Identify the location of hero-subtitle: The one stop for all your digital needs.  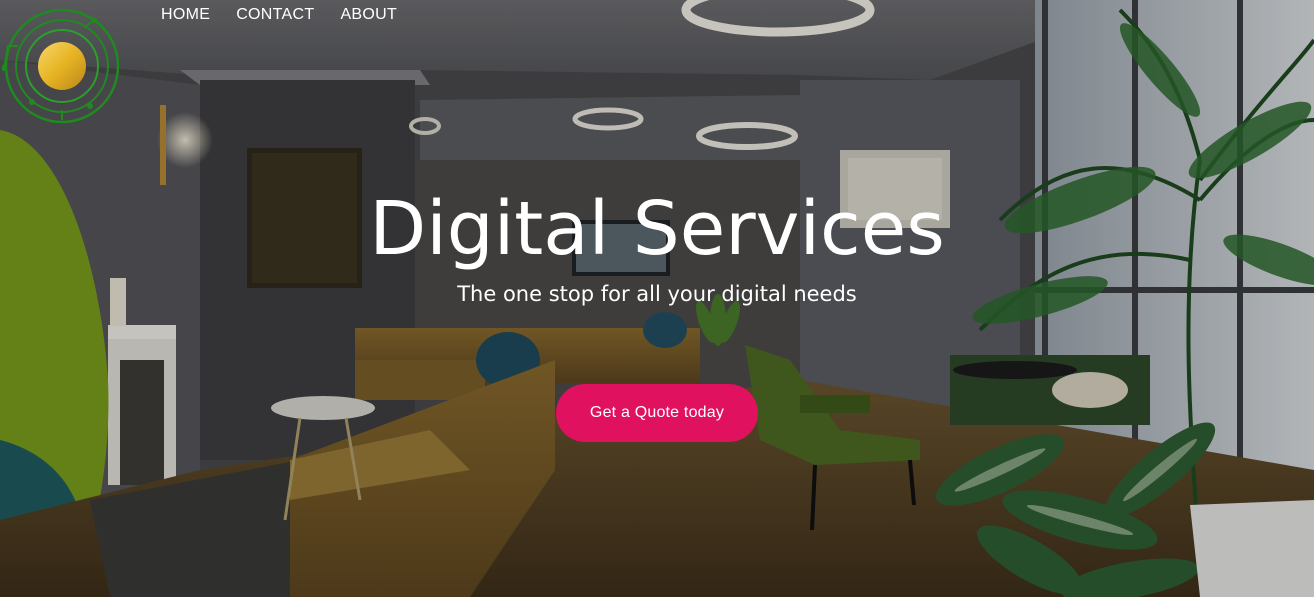
(657, 294).